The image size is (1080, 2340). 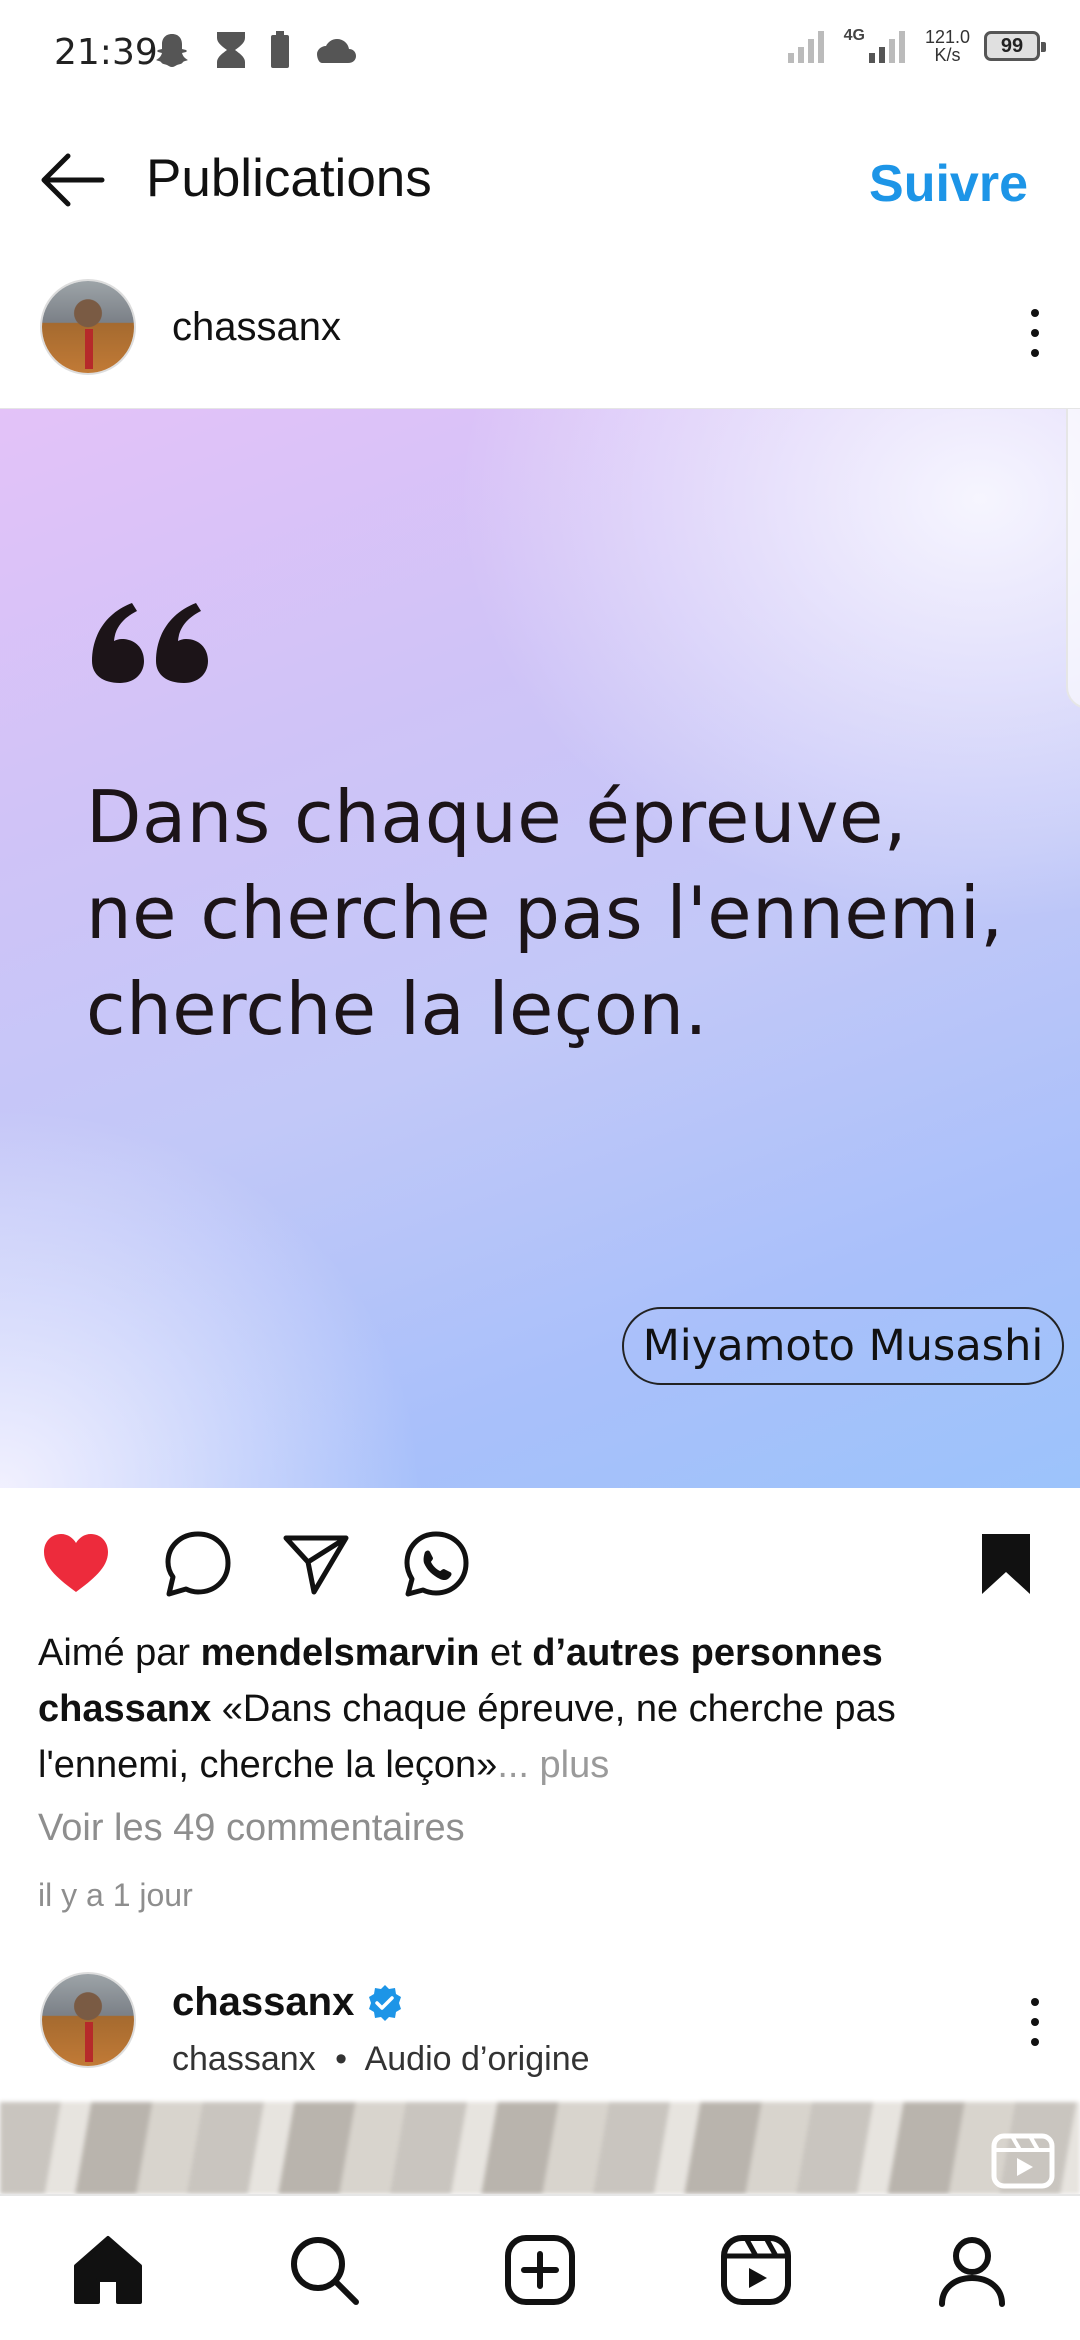 What do you see at coordinates (106, 52) in the screenshot?
I see `status-time: 21:39` at bounding box center [106, 52].